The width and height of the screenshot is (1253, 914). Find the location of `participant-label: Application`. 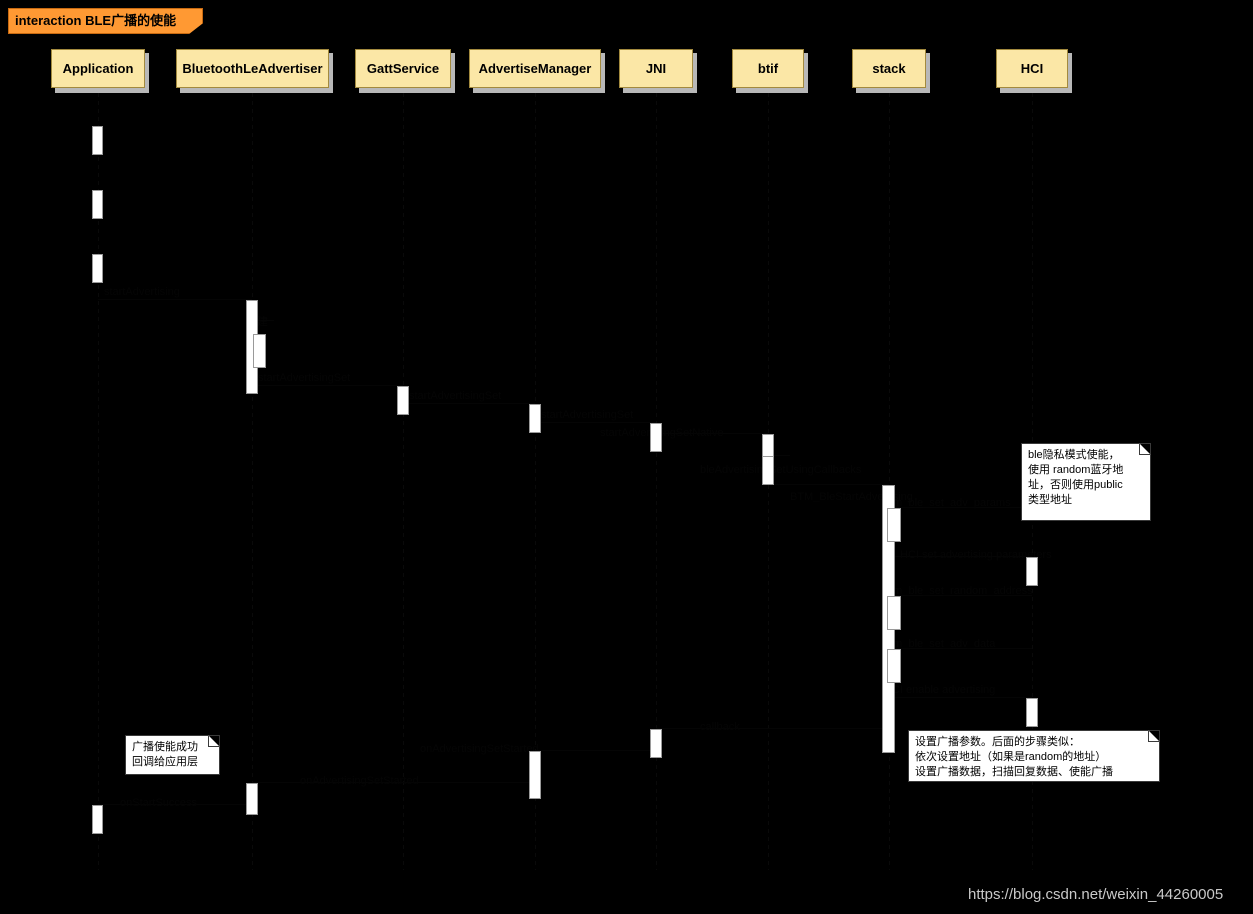

participant-label: Application is located at coordinates (98, 68).